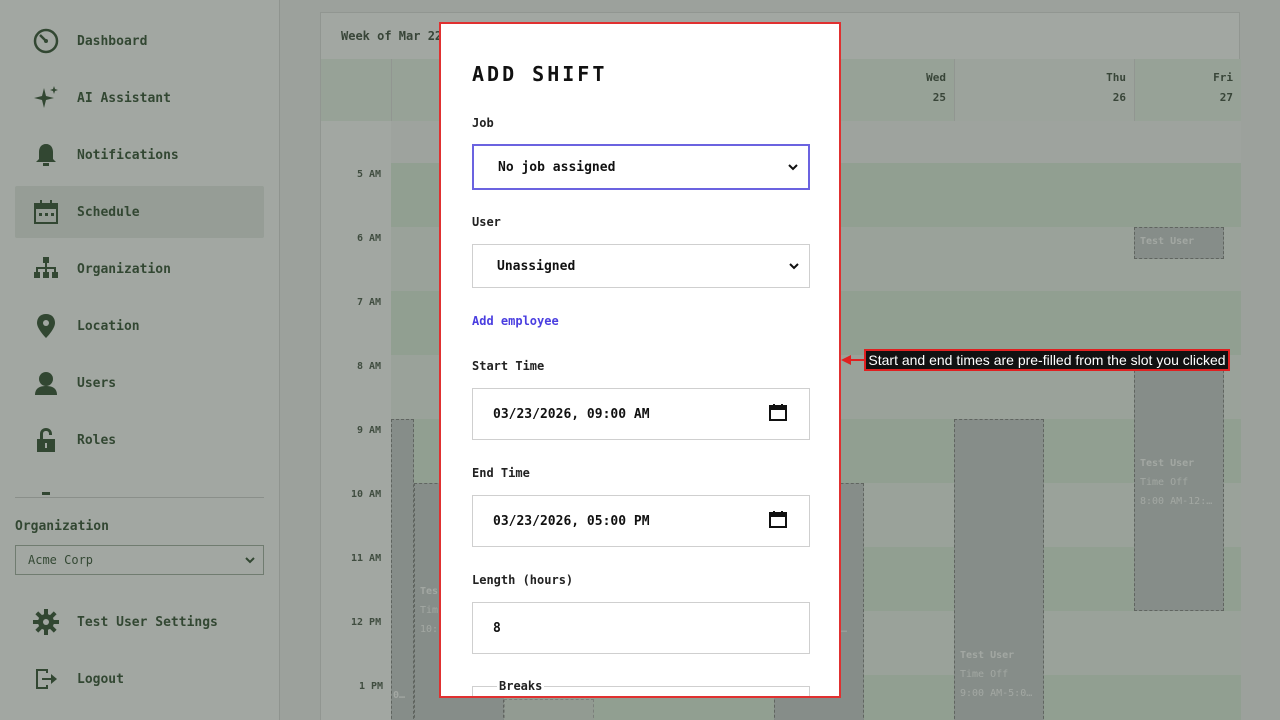  Describe the element at coordinates (571, 414) in the screenshot. I see `start-time-value: 03/23/2026, 09:00 AM` at that location.